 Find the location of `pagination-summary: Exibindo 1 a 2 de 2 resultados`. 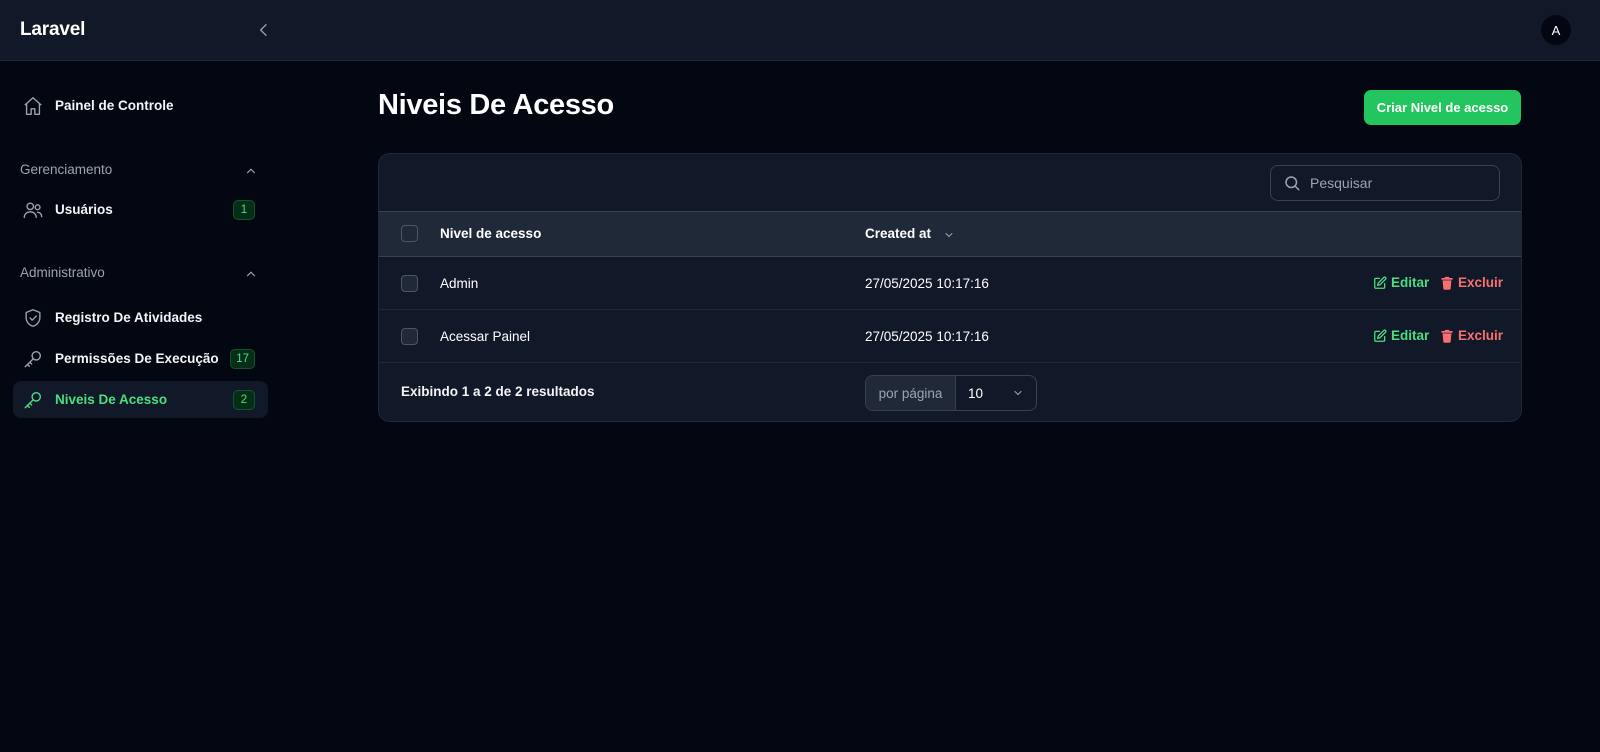

pagination-summary: Exibindo 1 a 2 de 2 resultados is located at coordinates (498, 391).